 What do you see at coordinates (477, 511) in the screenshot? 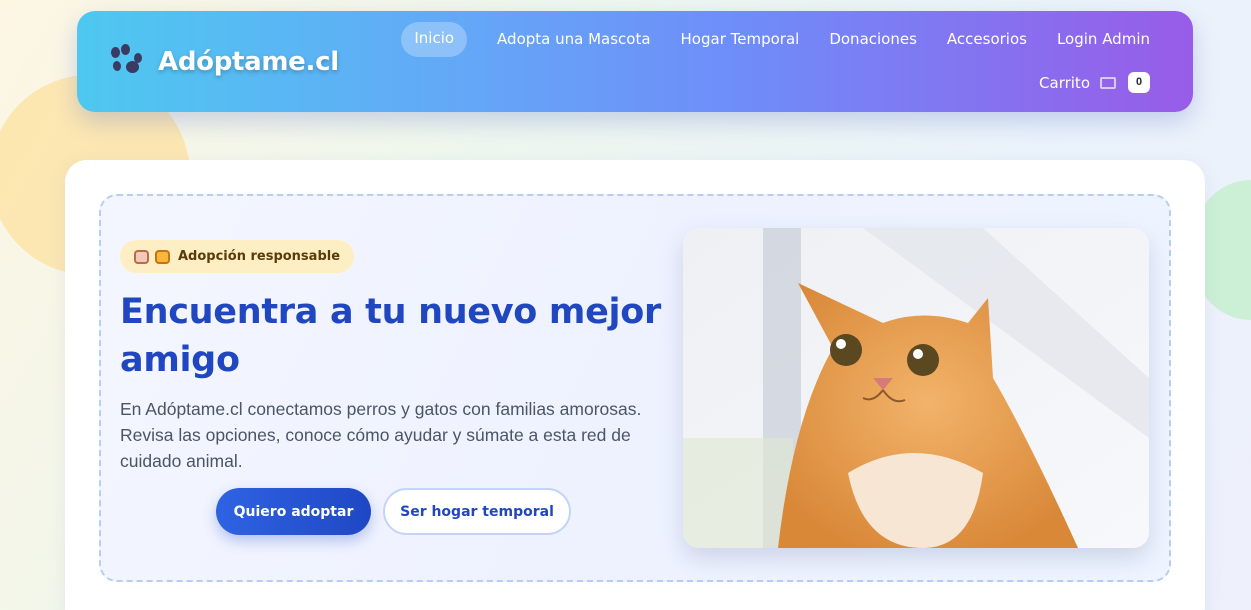
I see `foster-home-button: Ser hogar temporal` at bounding box center [477, 511].